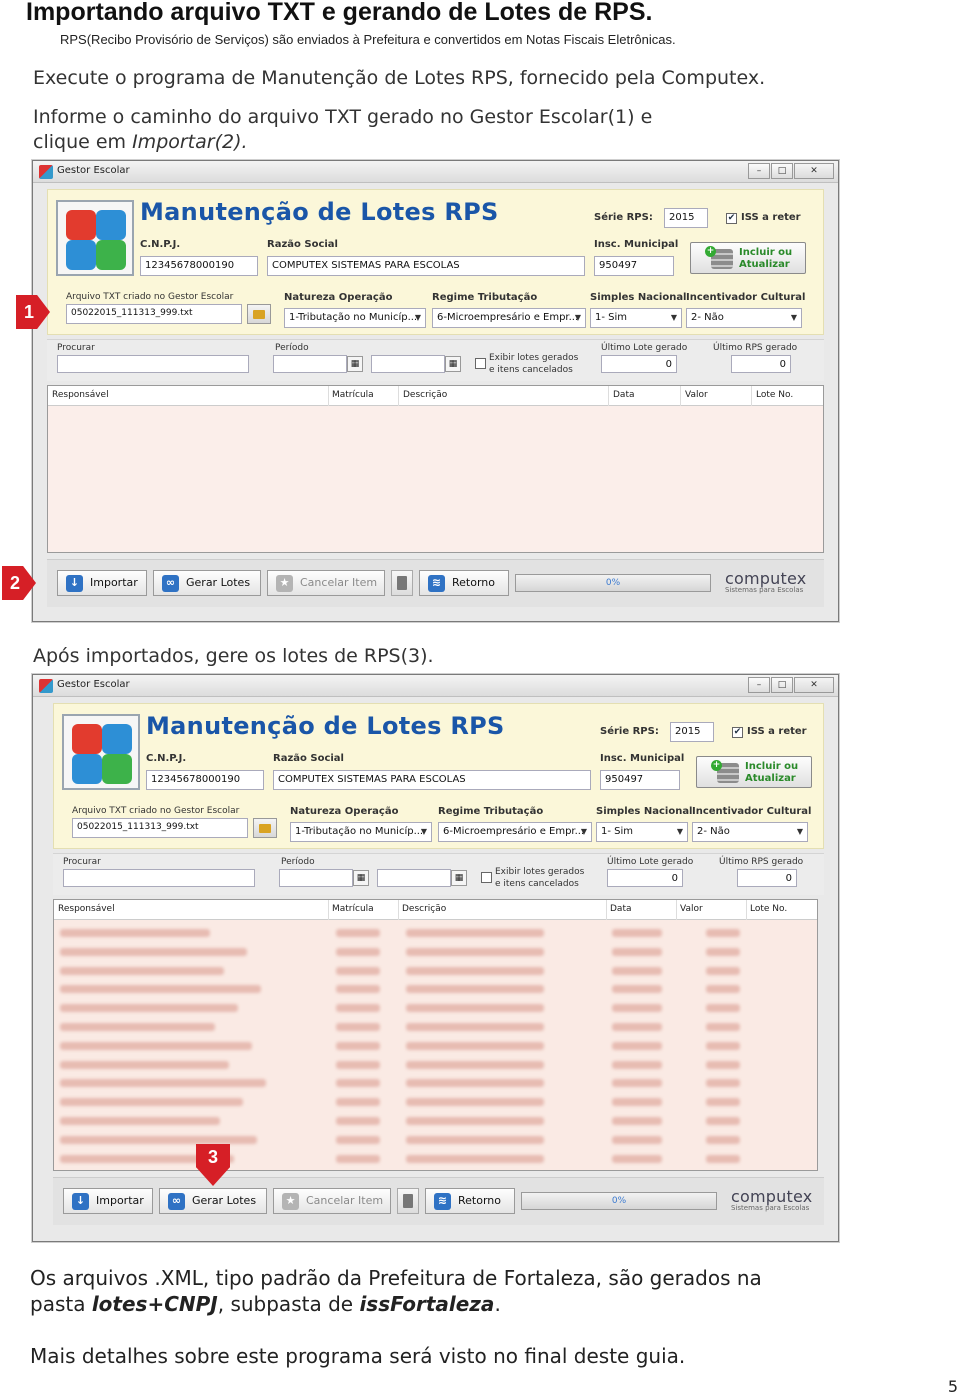 The width and height of the screenshot is (960, 1396). Describe the element at coordinates (83, 142) in the screenshot. I see `instruction-step2-prefix: clique em` at that location.